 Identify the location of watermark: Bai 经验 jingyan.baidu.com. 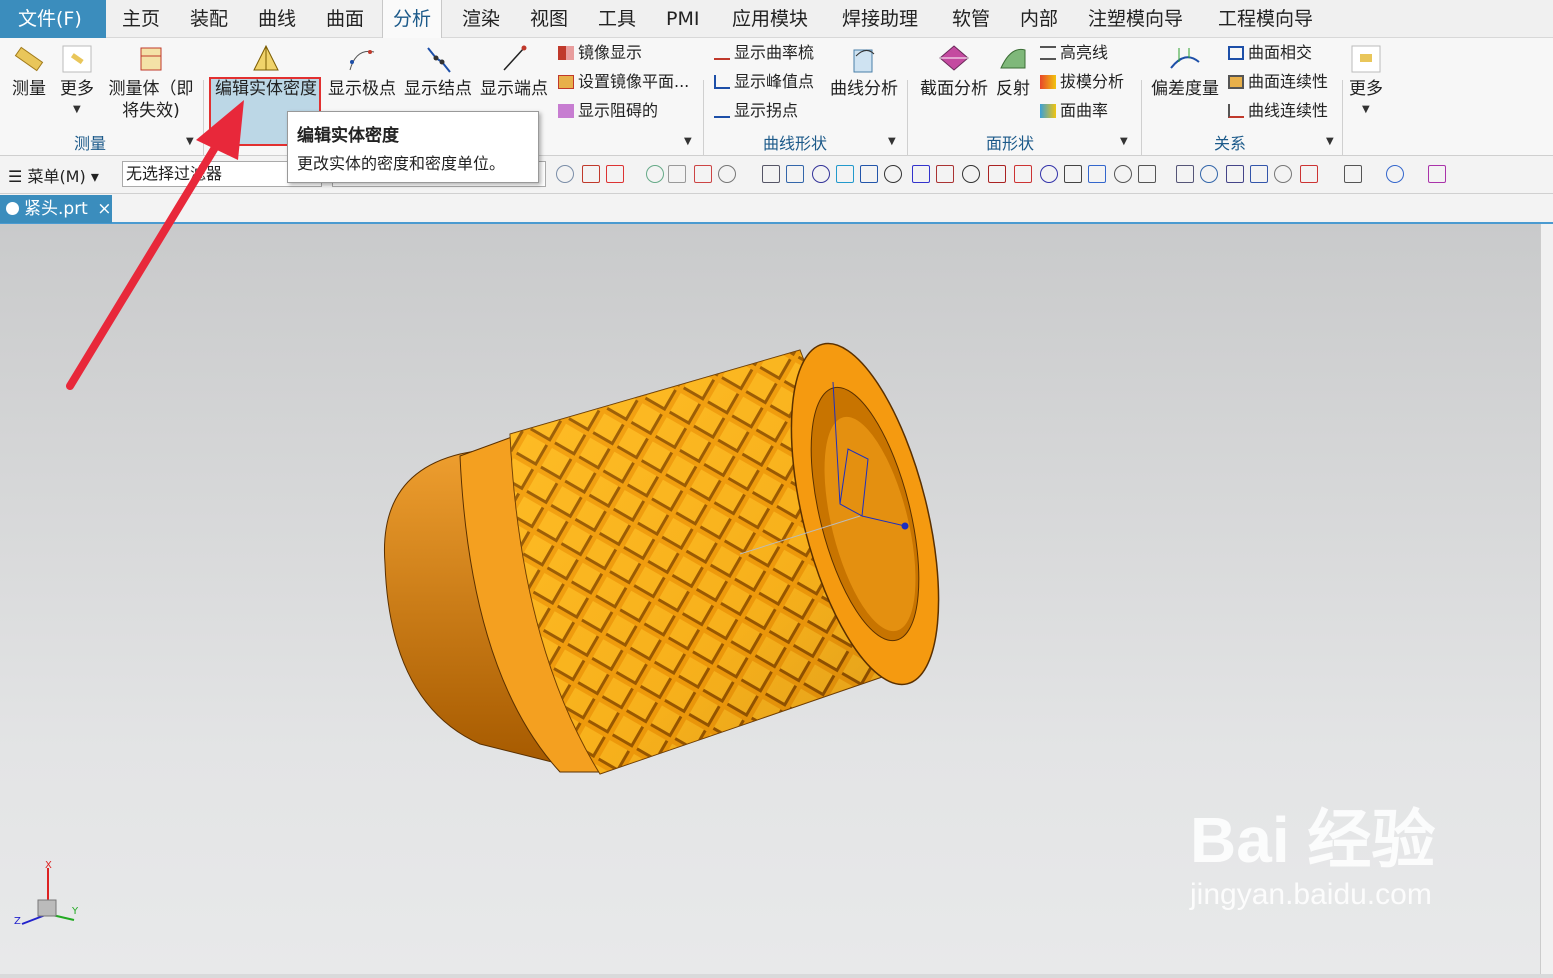
(1312, 860).